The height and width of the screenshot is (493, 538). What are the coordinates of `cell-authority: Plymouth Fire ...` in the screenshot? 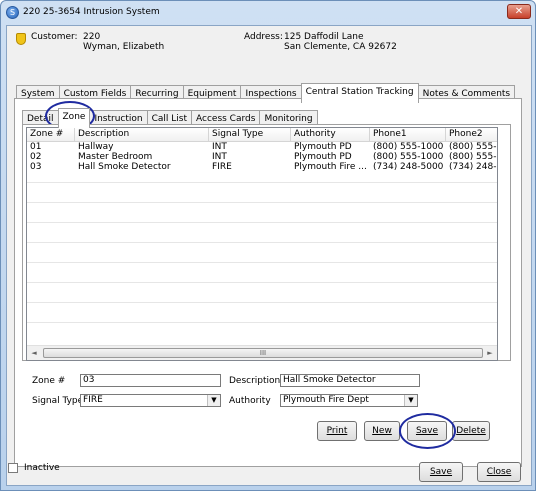 It's located at (330, 167).